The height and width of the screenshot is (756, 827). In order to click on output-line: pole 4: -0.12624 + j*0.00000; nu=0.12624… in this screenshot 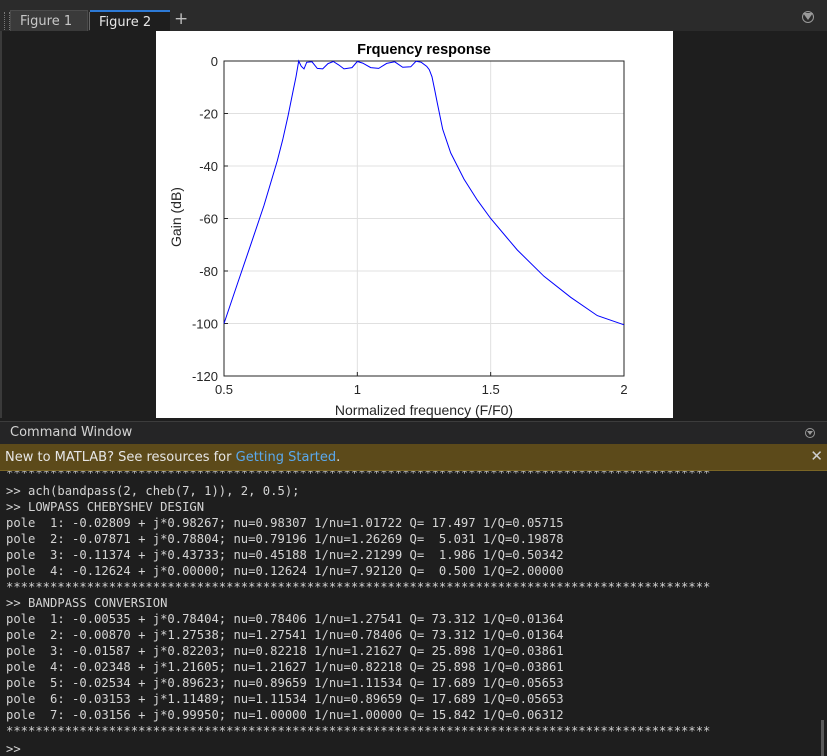, I will do `click(285, 571)`.